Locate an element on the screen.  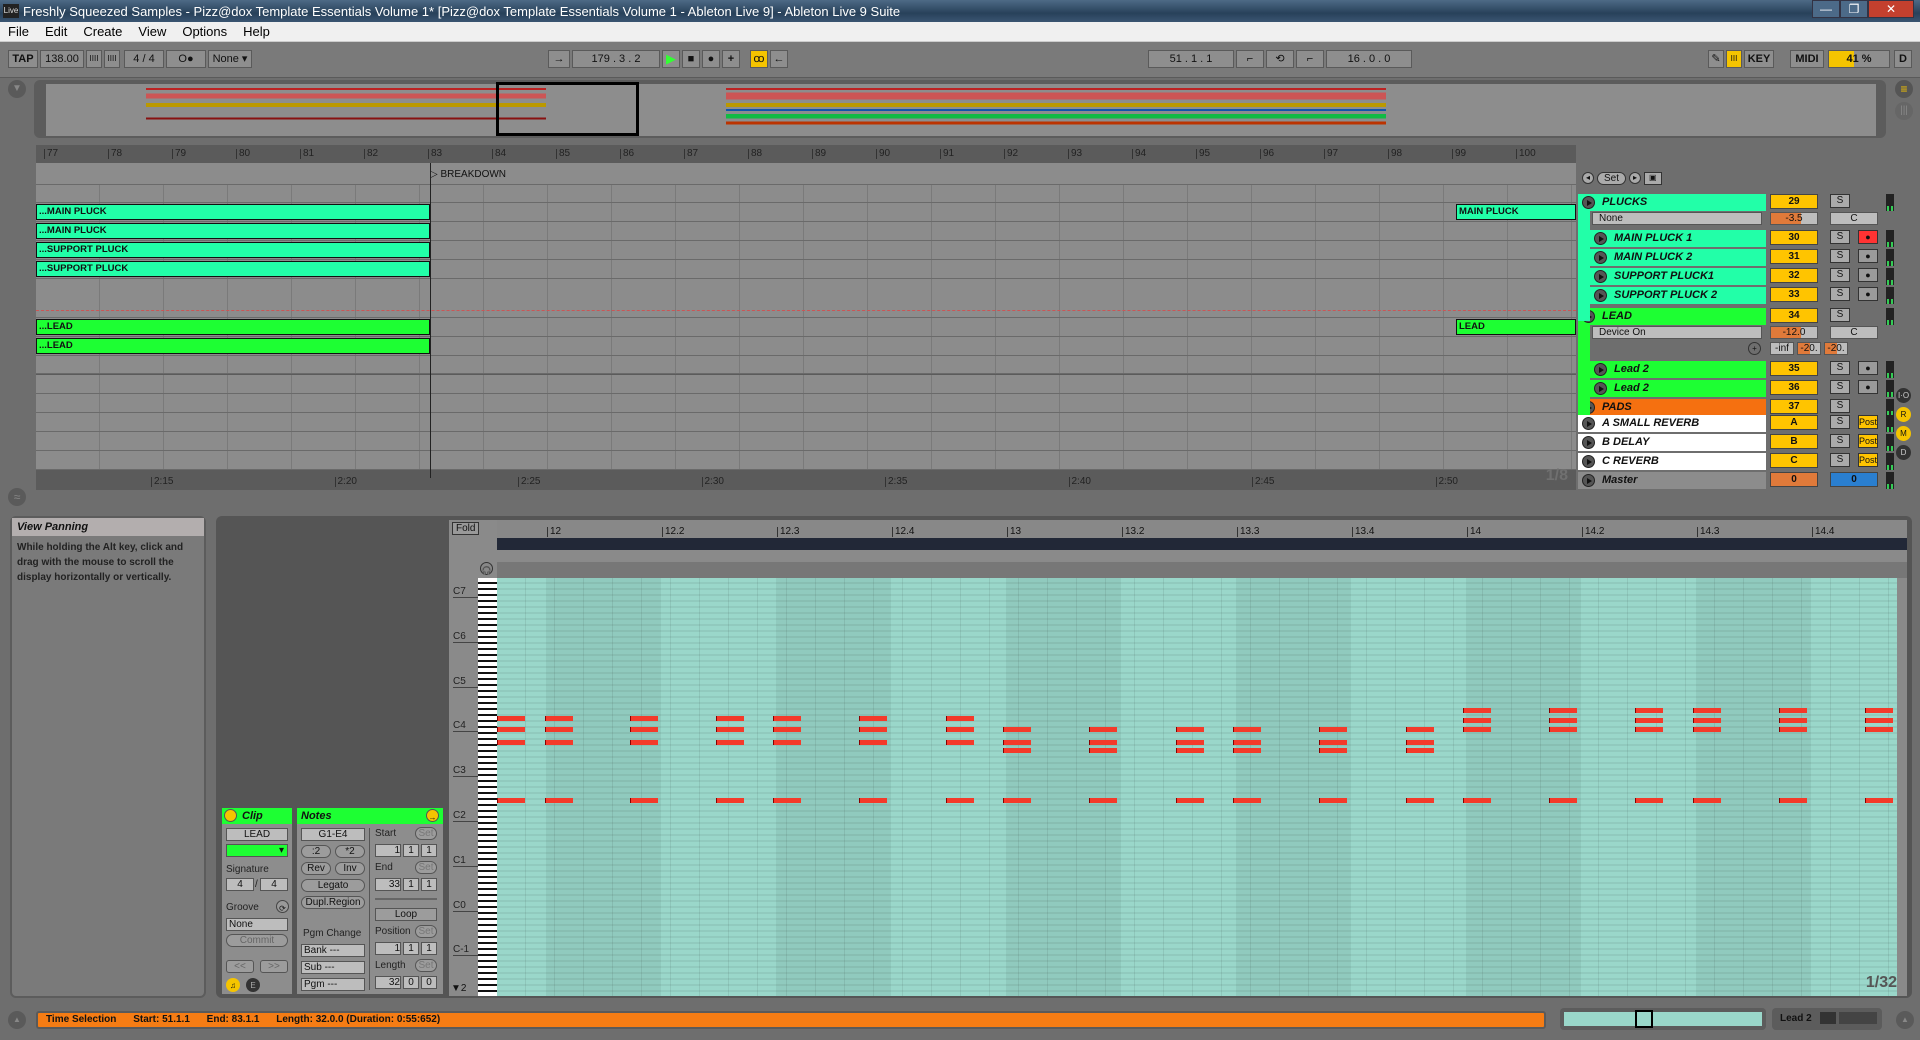
stop-button: ■ is located at coordinates (691, 59).